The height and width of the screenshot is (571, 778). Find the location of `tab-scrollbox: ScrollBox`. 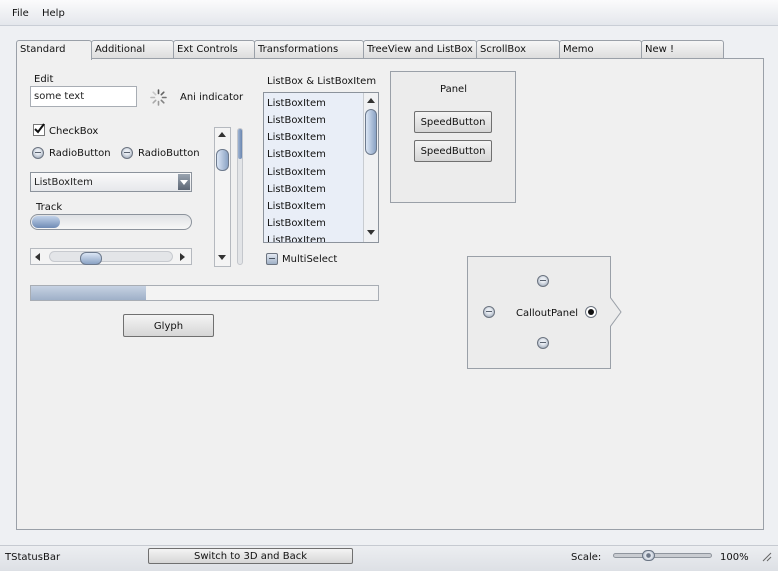

tab-scrollbox: ScrollBox is located at coordinates (518, 49).